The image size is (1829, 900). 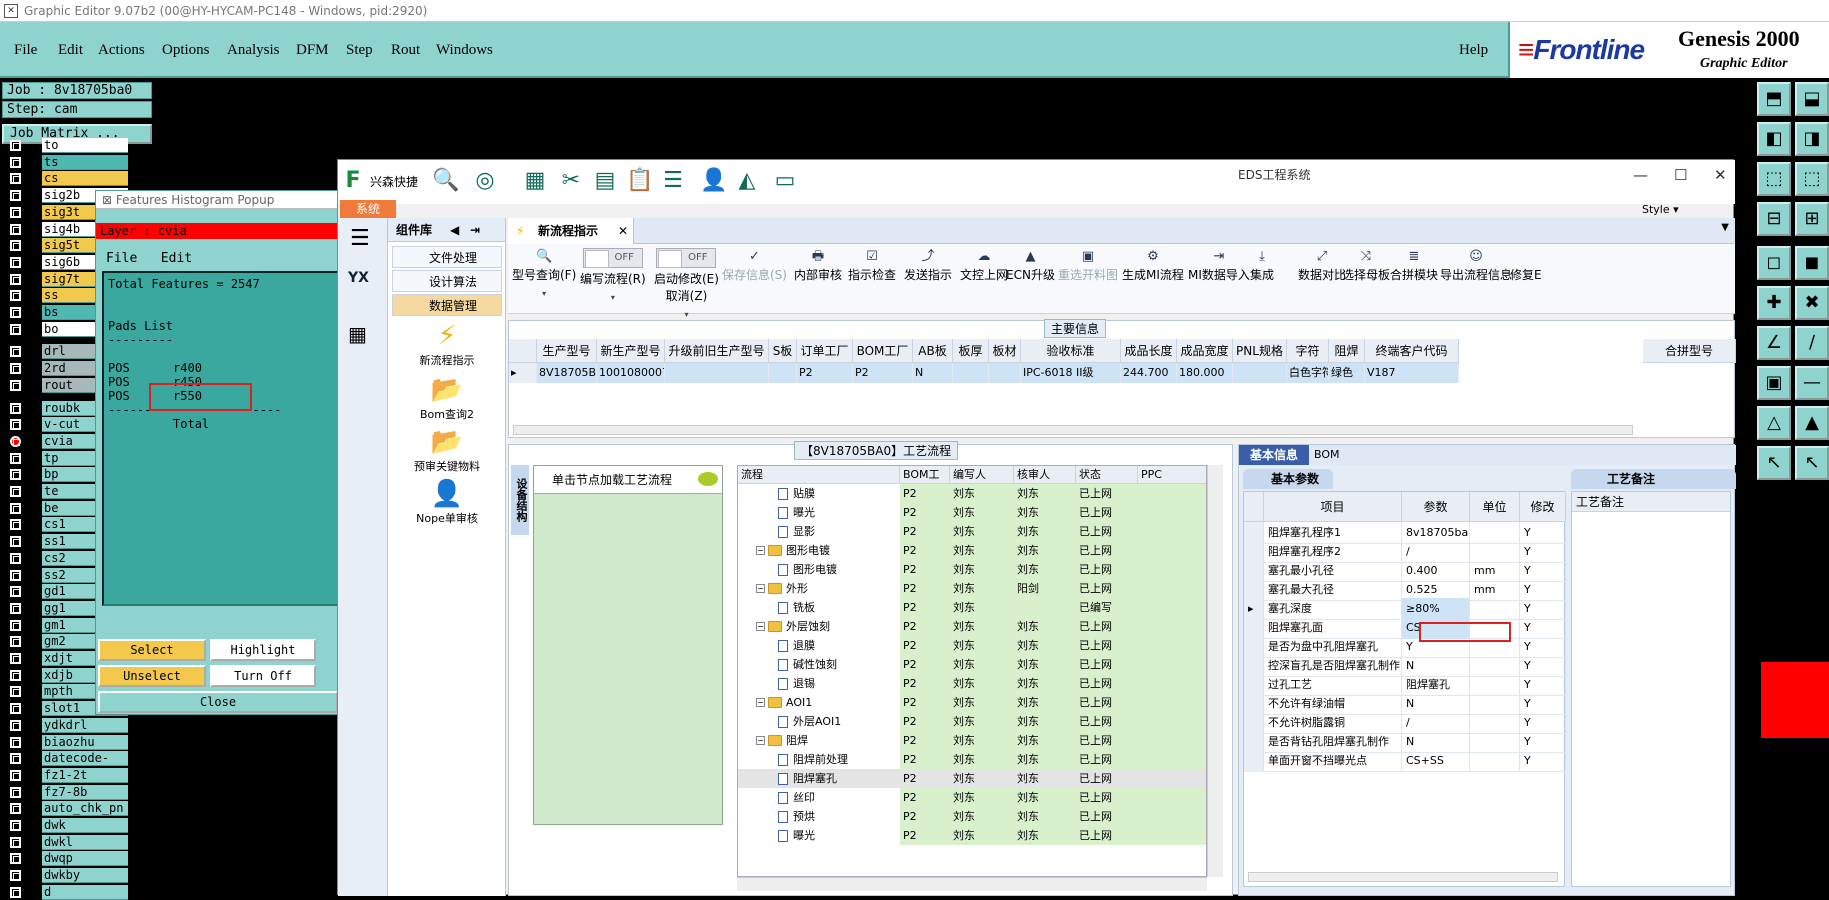 I want to click on flow-row: 曝光 P2 刘东 刘东 已上网, so click(x=972, y=512).